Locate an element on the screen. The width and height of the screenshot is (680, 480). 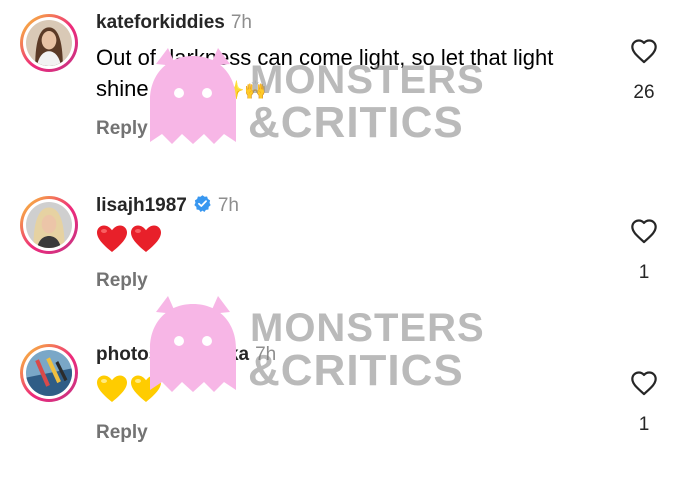
verified-badge-icon is located at coordinates (202, 204).